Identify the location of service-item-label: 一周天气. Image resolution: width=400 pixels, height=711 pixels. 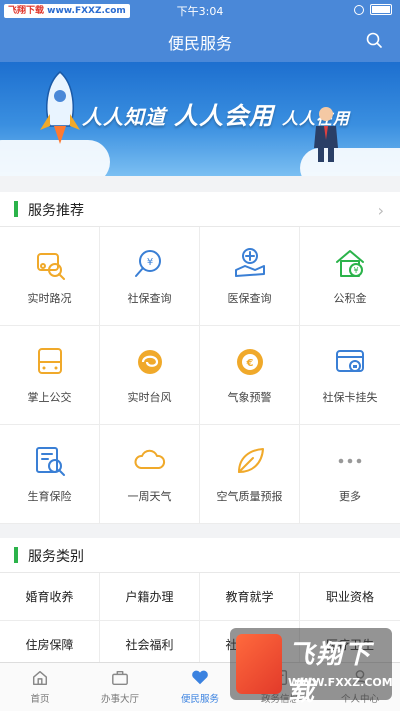
(149, 496).